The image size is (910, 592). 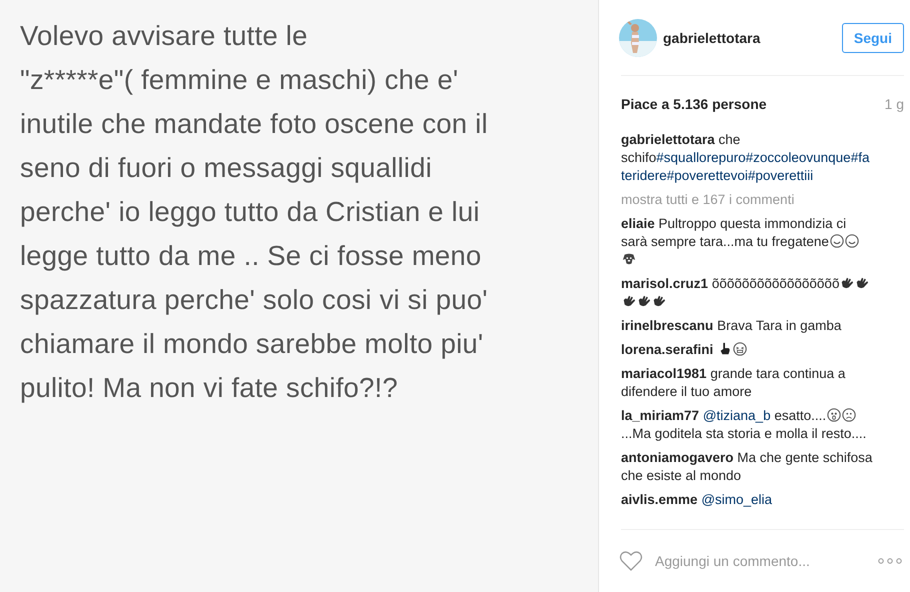 What do you see at coordinates (890, 561) in the screenshot?
I see `more-options-icon` at bounding box center [890, 561].